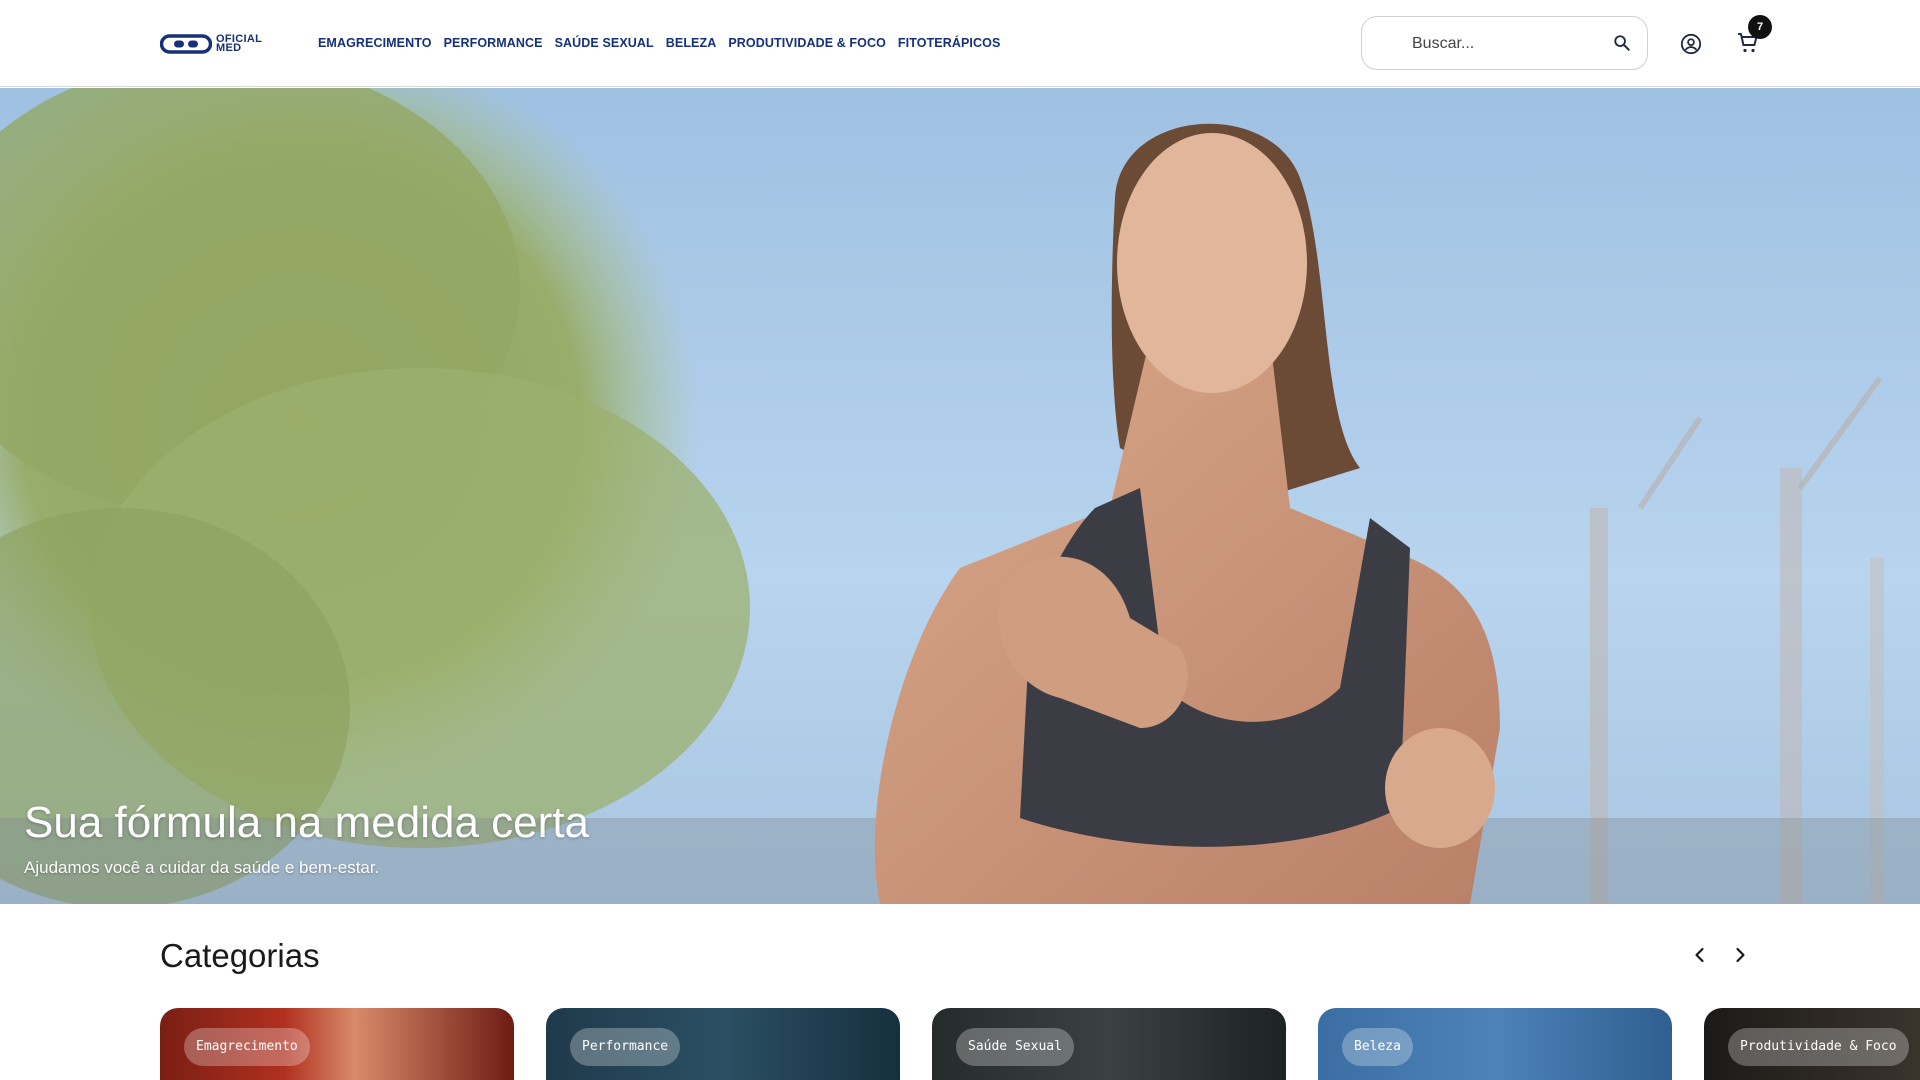 The width and height of the screenshot is (1920, 1080). What do you see at coordinates (337, 1044) in the screenshot?
I see `category-card-emagrecimento: Emagrecimento` at bounding box center [337, 1044].